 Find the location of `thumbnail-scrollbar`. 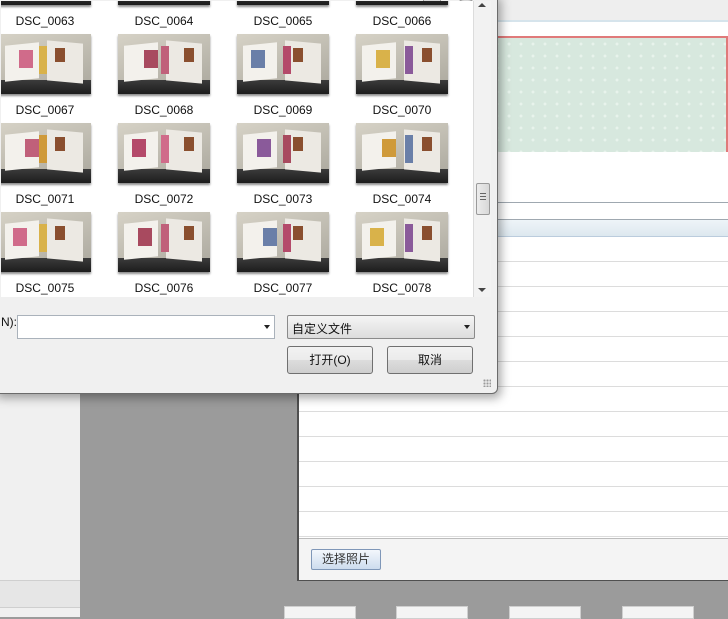

thumbnail-scrollbar is located at coordinates (482, 149).